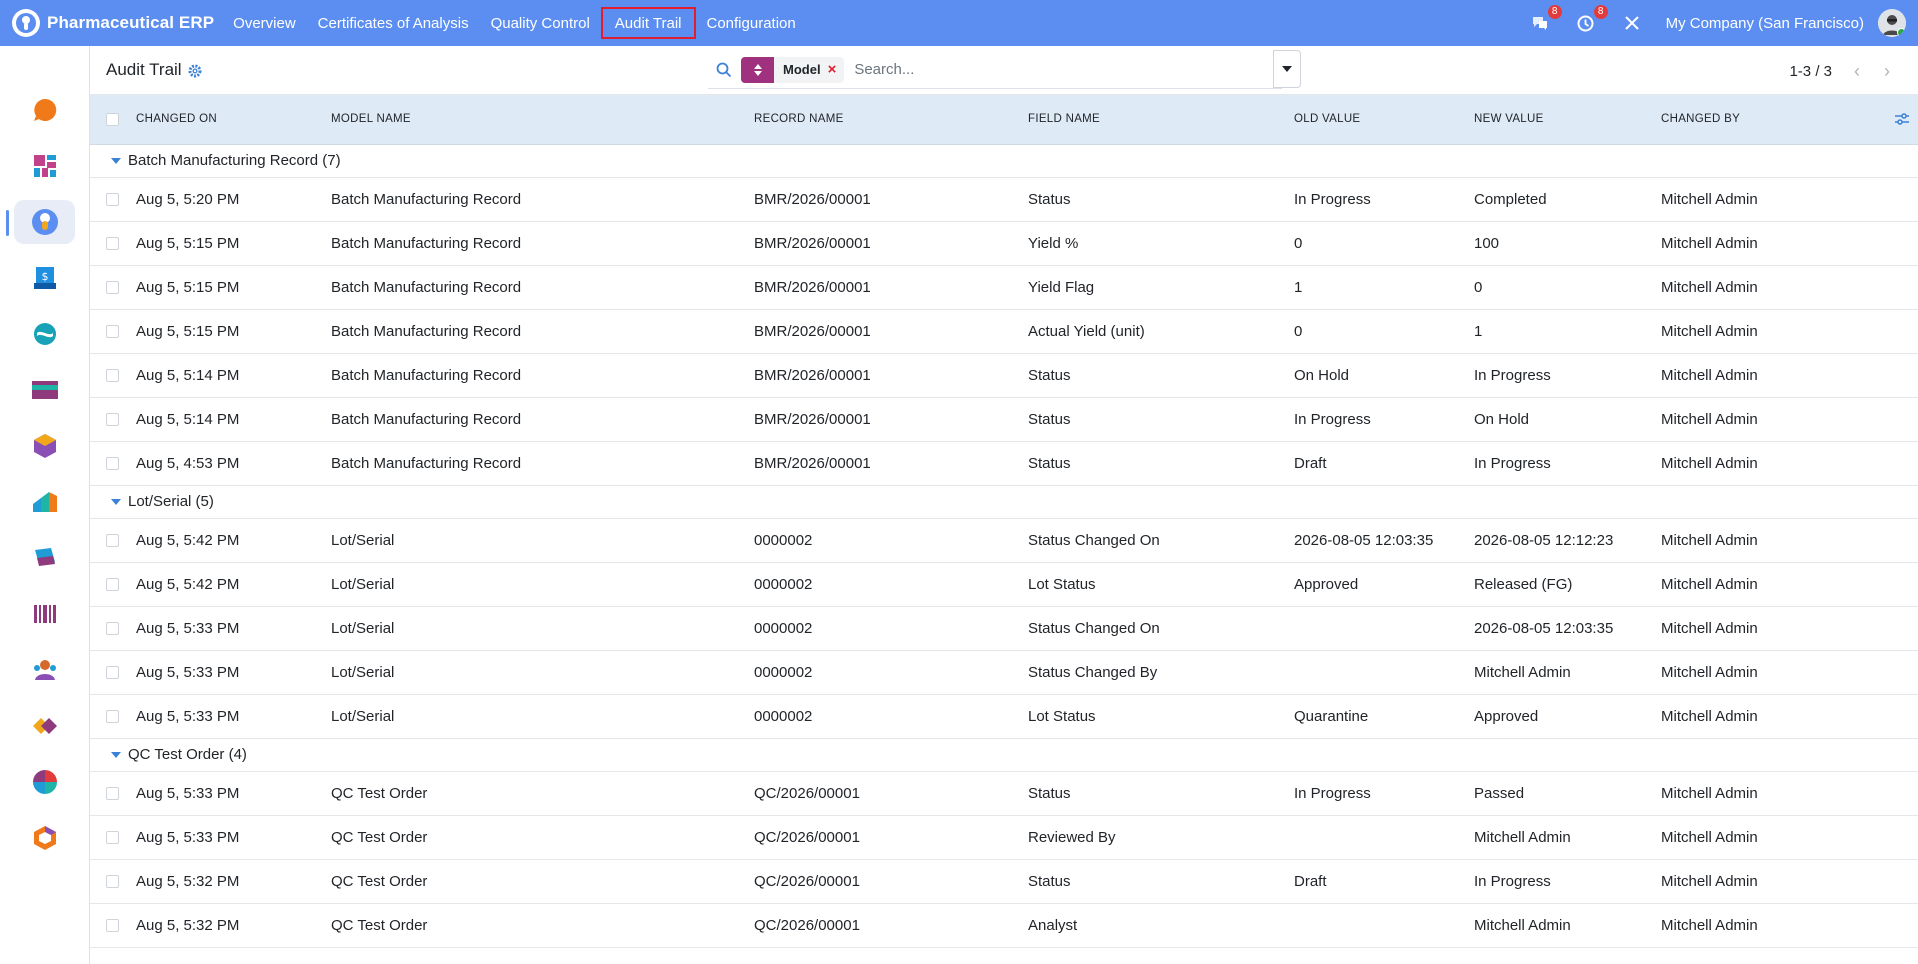  What do you see at coordinates (45, 614) in the screenshot?
I see `barcode-icon` at bounding box center [45, 614].